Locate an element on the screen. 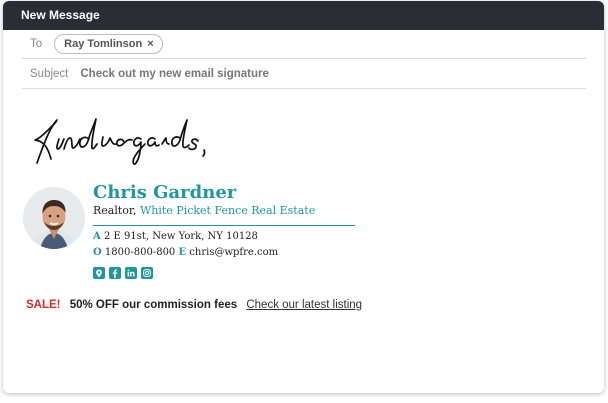  signature-address-line: A 2 E 91st, New York, NY 10128 is located at coordinates (175, 236).